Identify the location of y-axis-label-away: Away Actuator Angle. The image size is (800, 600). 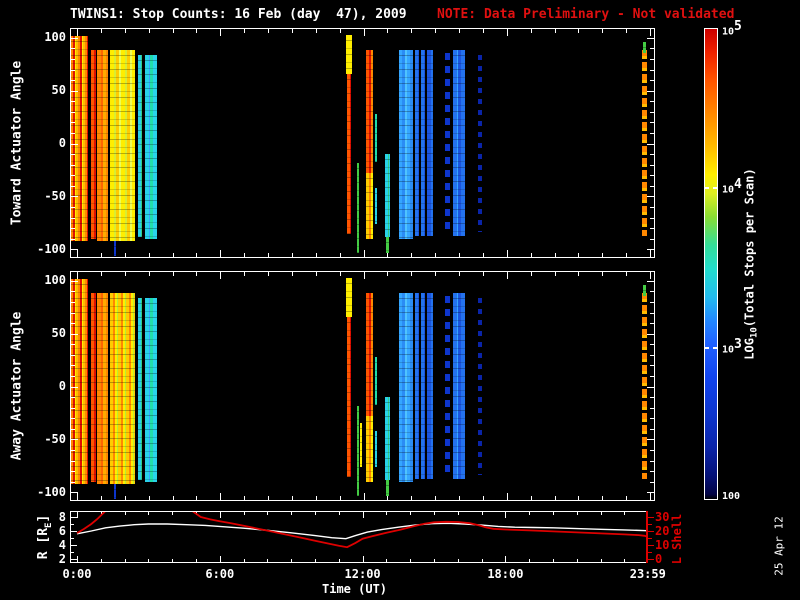
(17, 386).